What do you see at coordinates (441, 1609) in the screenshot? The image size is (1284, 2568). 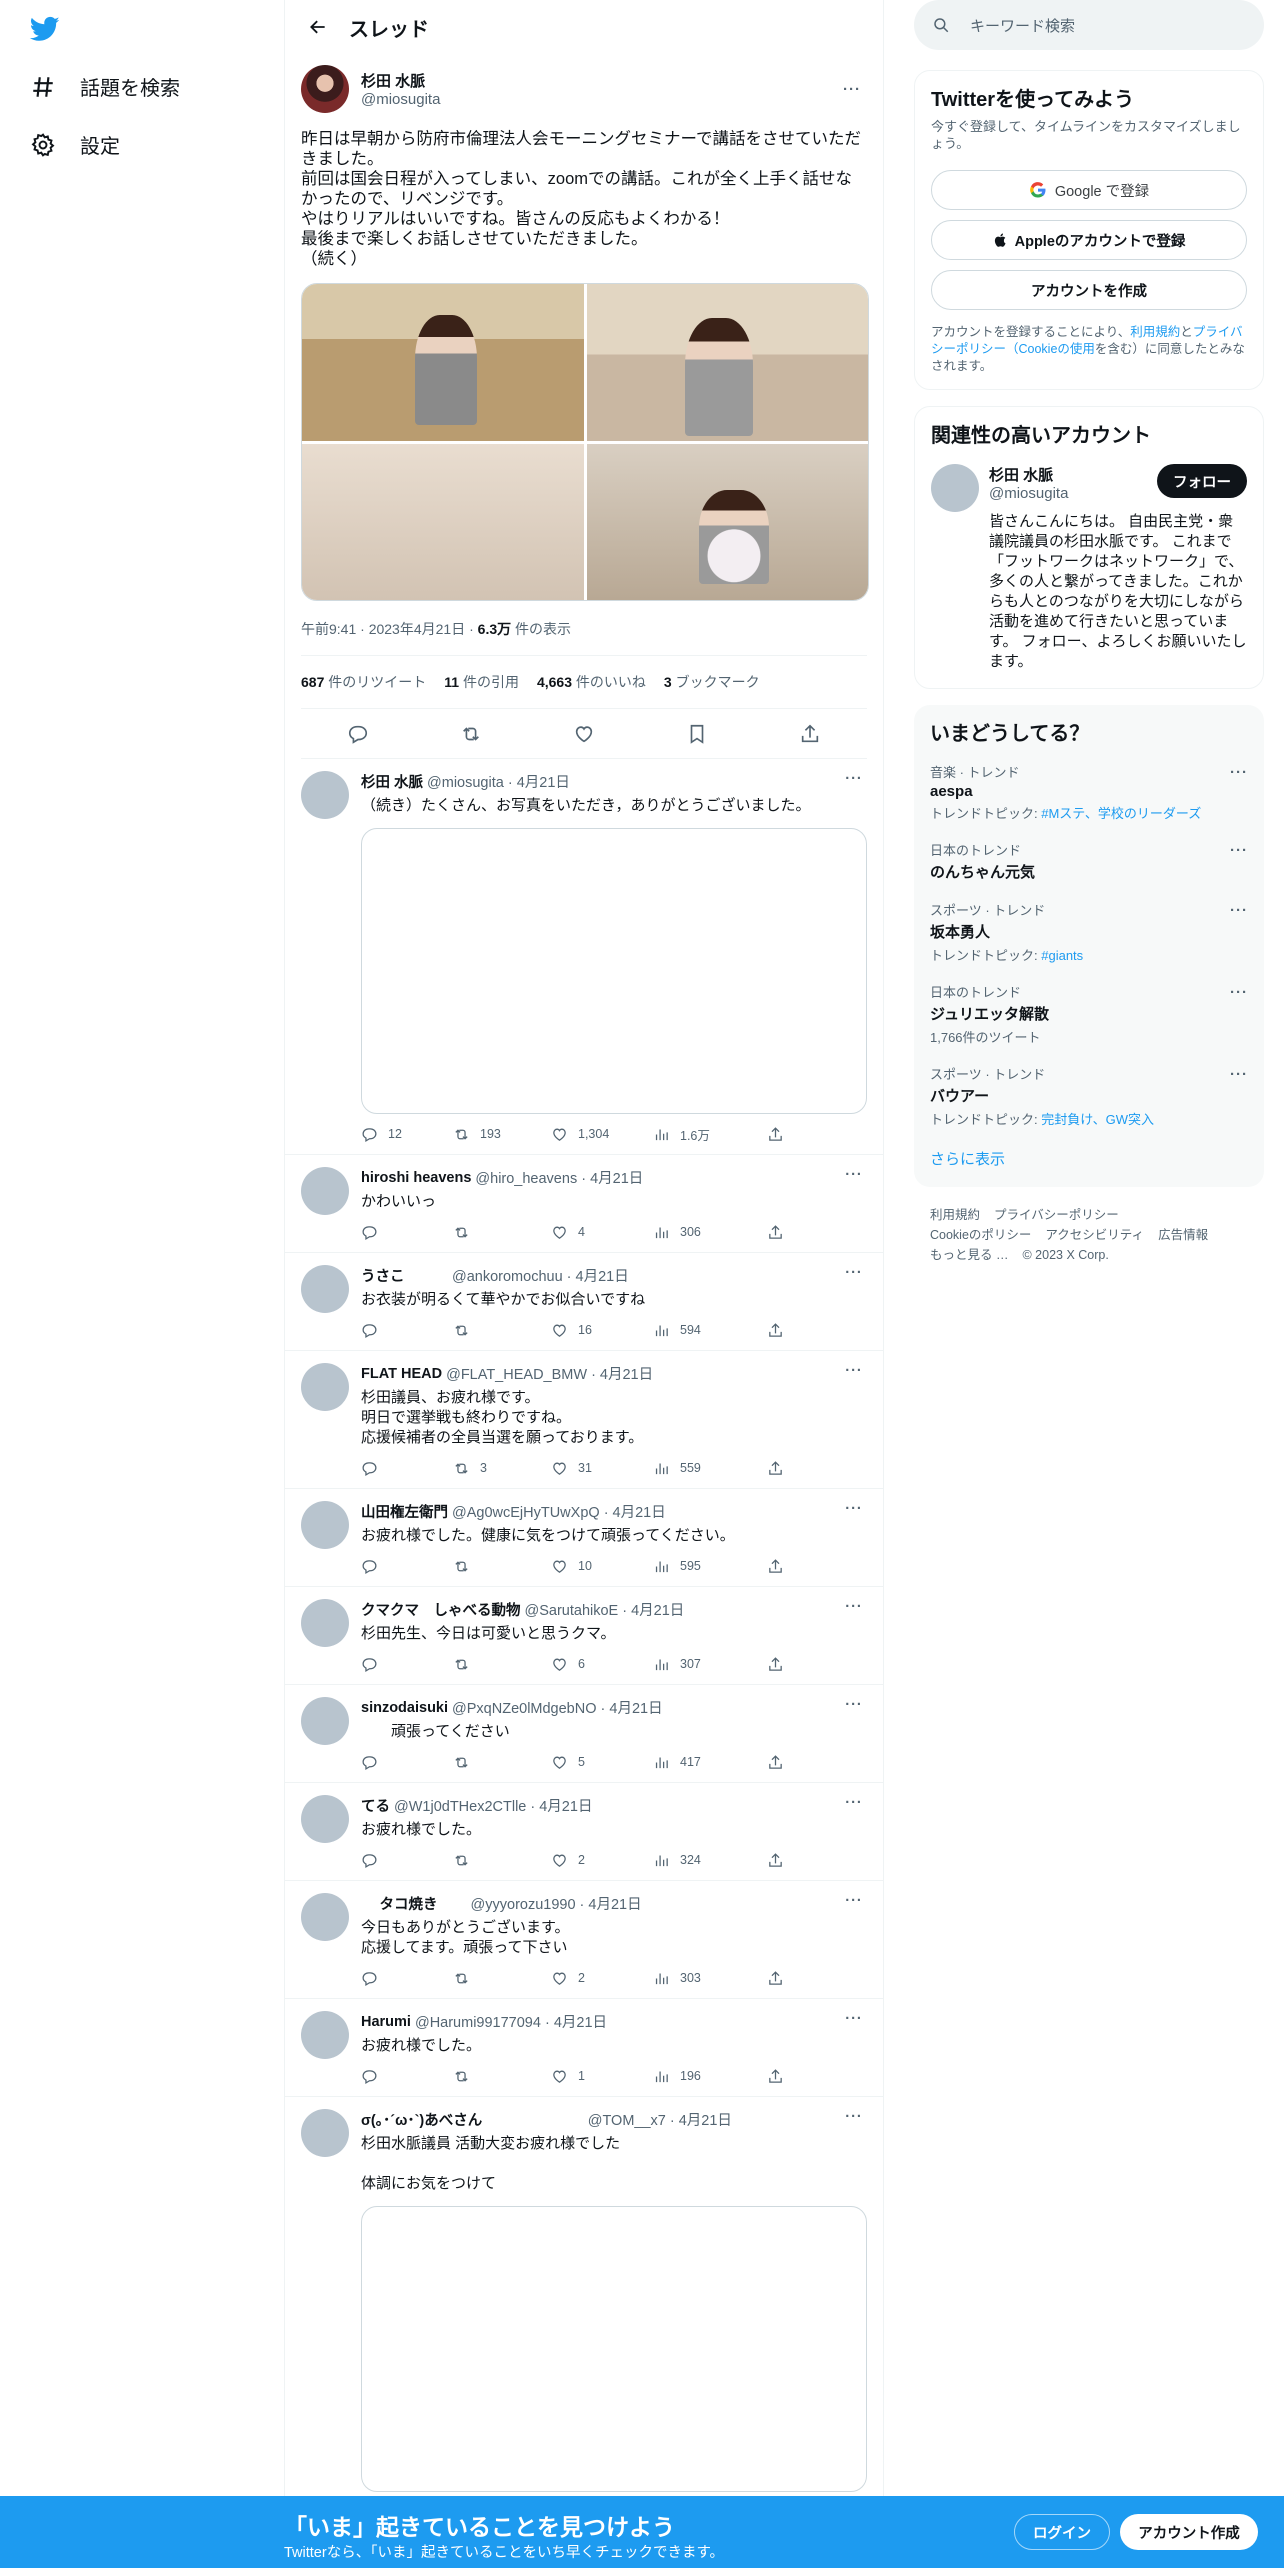 I see `reply-author-name: クマクマ しゃべる動物` at bounding box center [441, 1609].